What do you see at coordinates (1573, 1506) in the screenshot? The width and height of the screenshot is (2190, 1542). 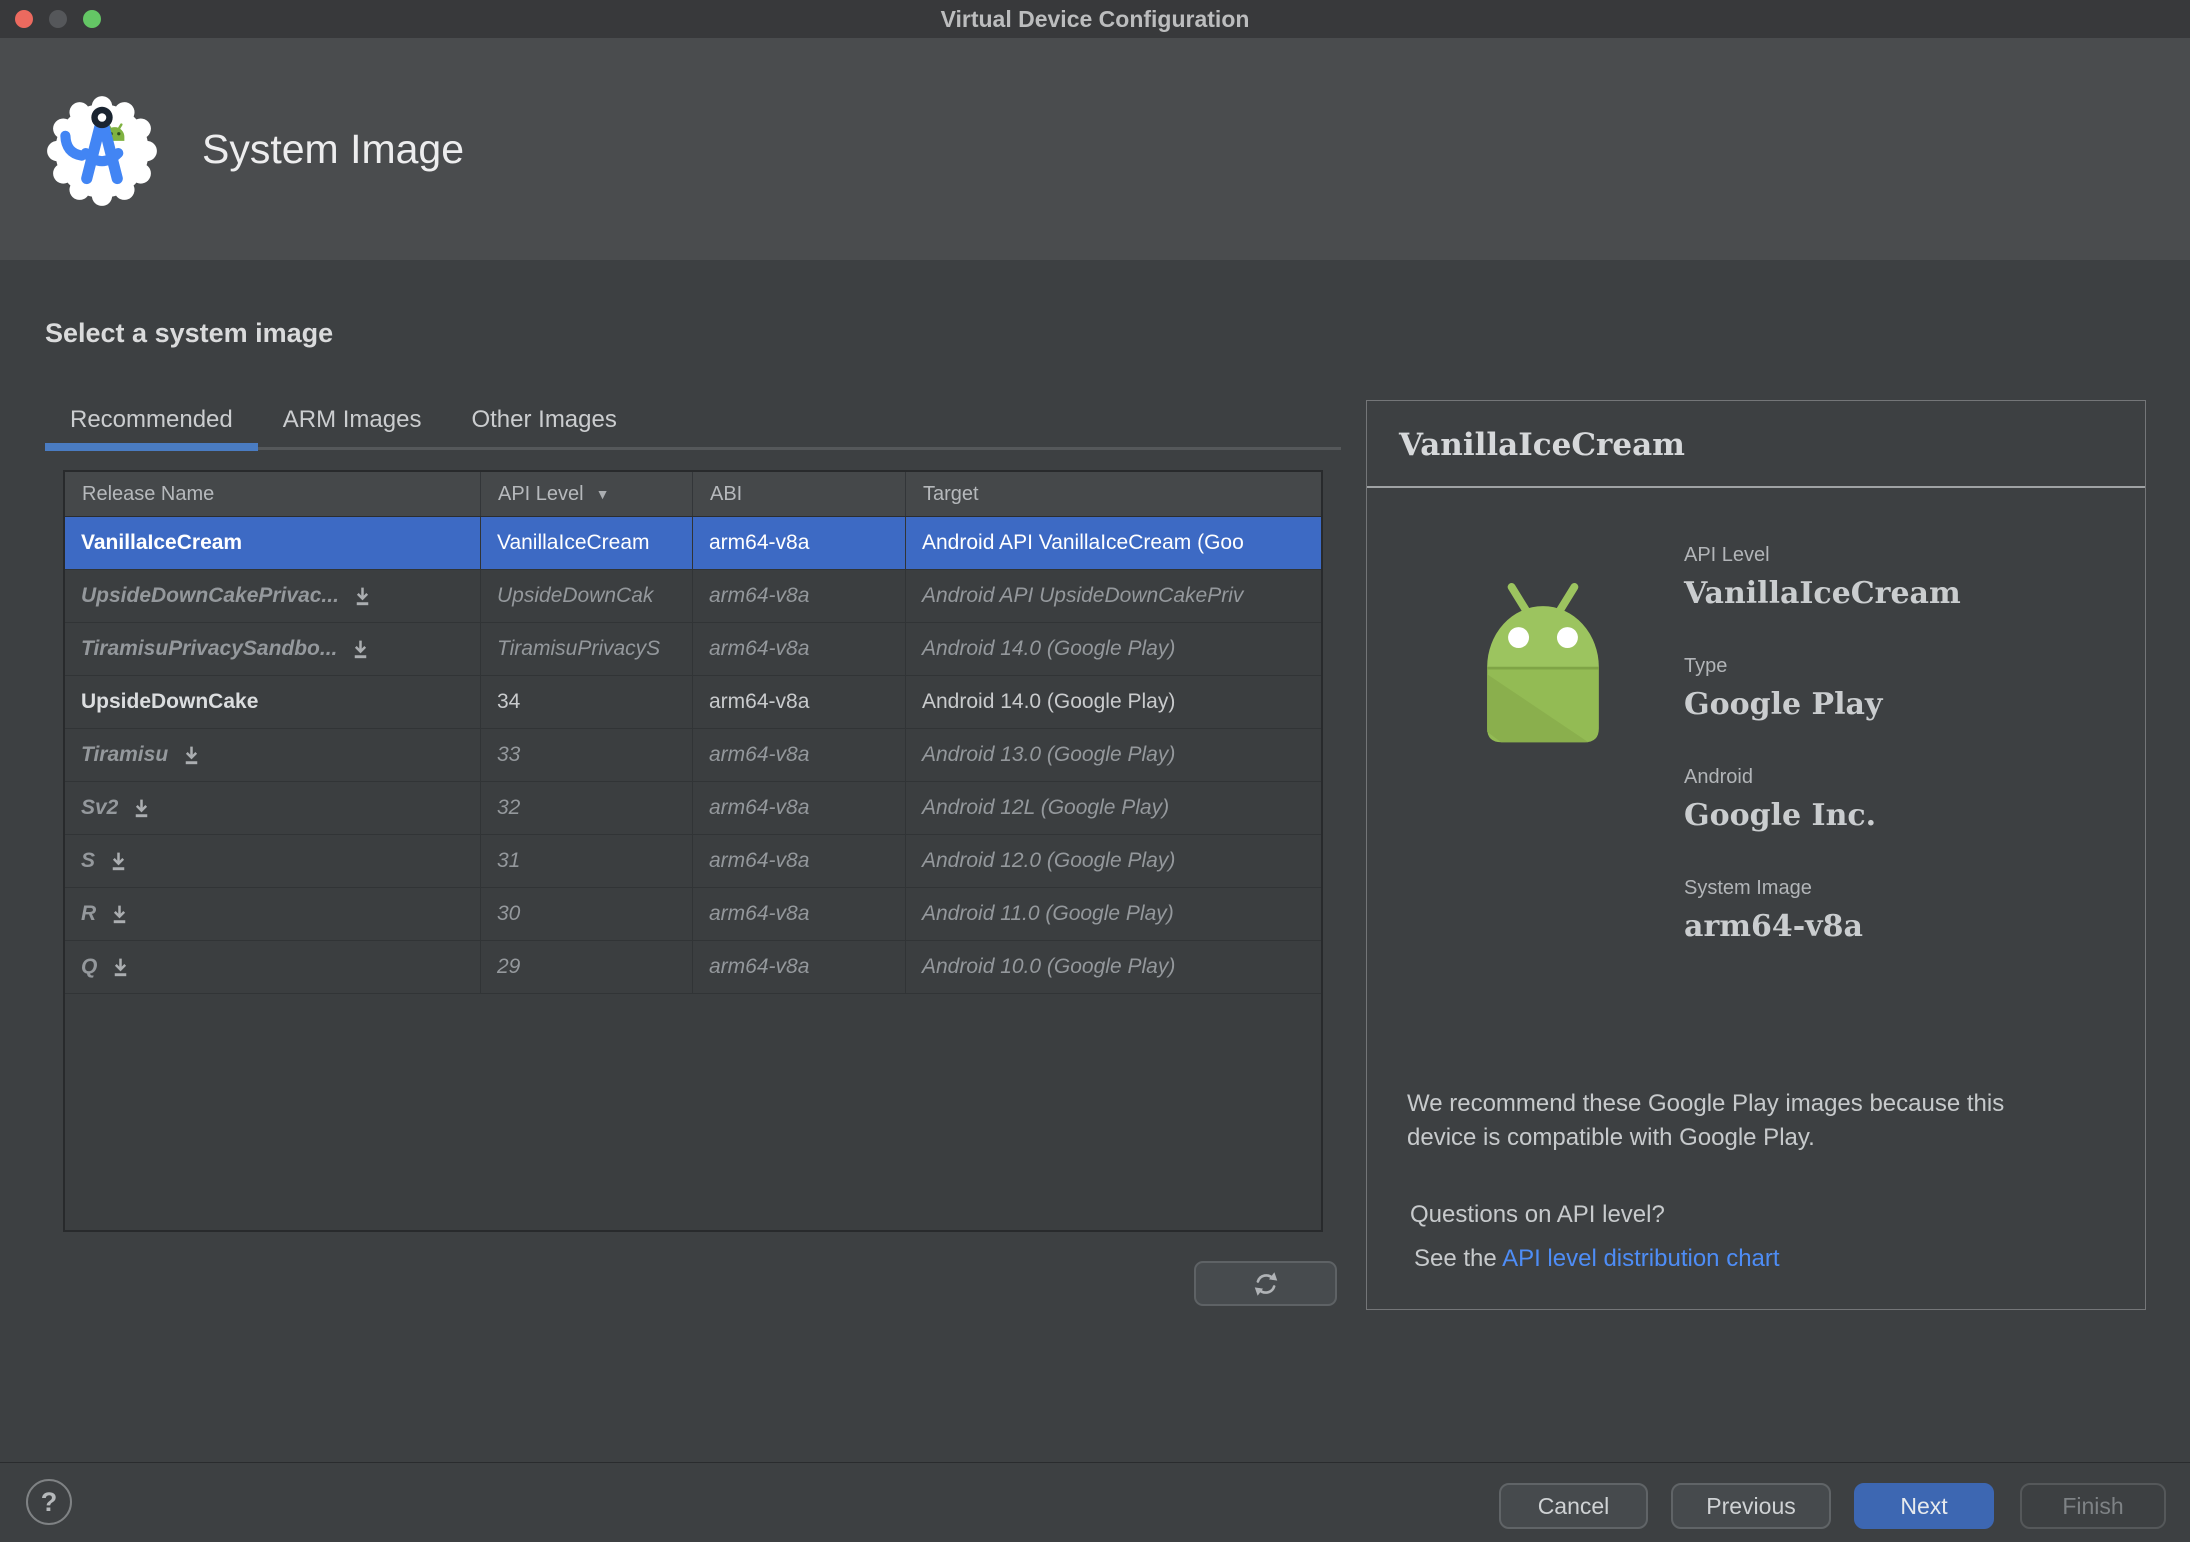 I see `cancel-button: Cancel` at bounding box center [1573, 1506].